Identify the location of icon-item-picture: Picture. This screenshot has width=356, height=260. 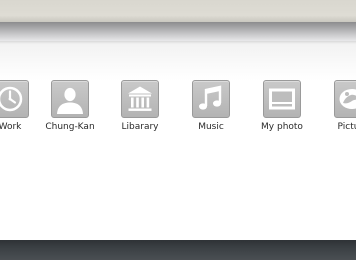
(340, 108).